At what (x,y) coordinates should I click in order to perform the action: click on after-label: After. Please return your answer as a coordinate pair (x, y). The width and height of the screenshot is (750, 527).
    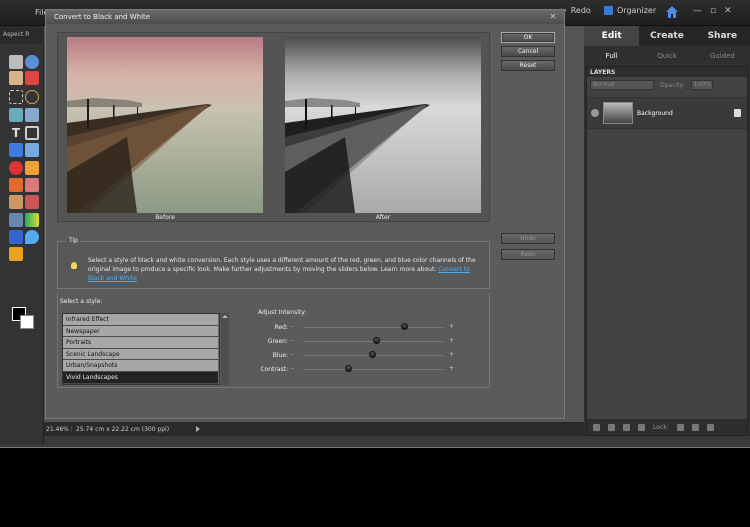
    Looking at the image, I should click on (383, 217).